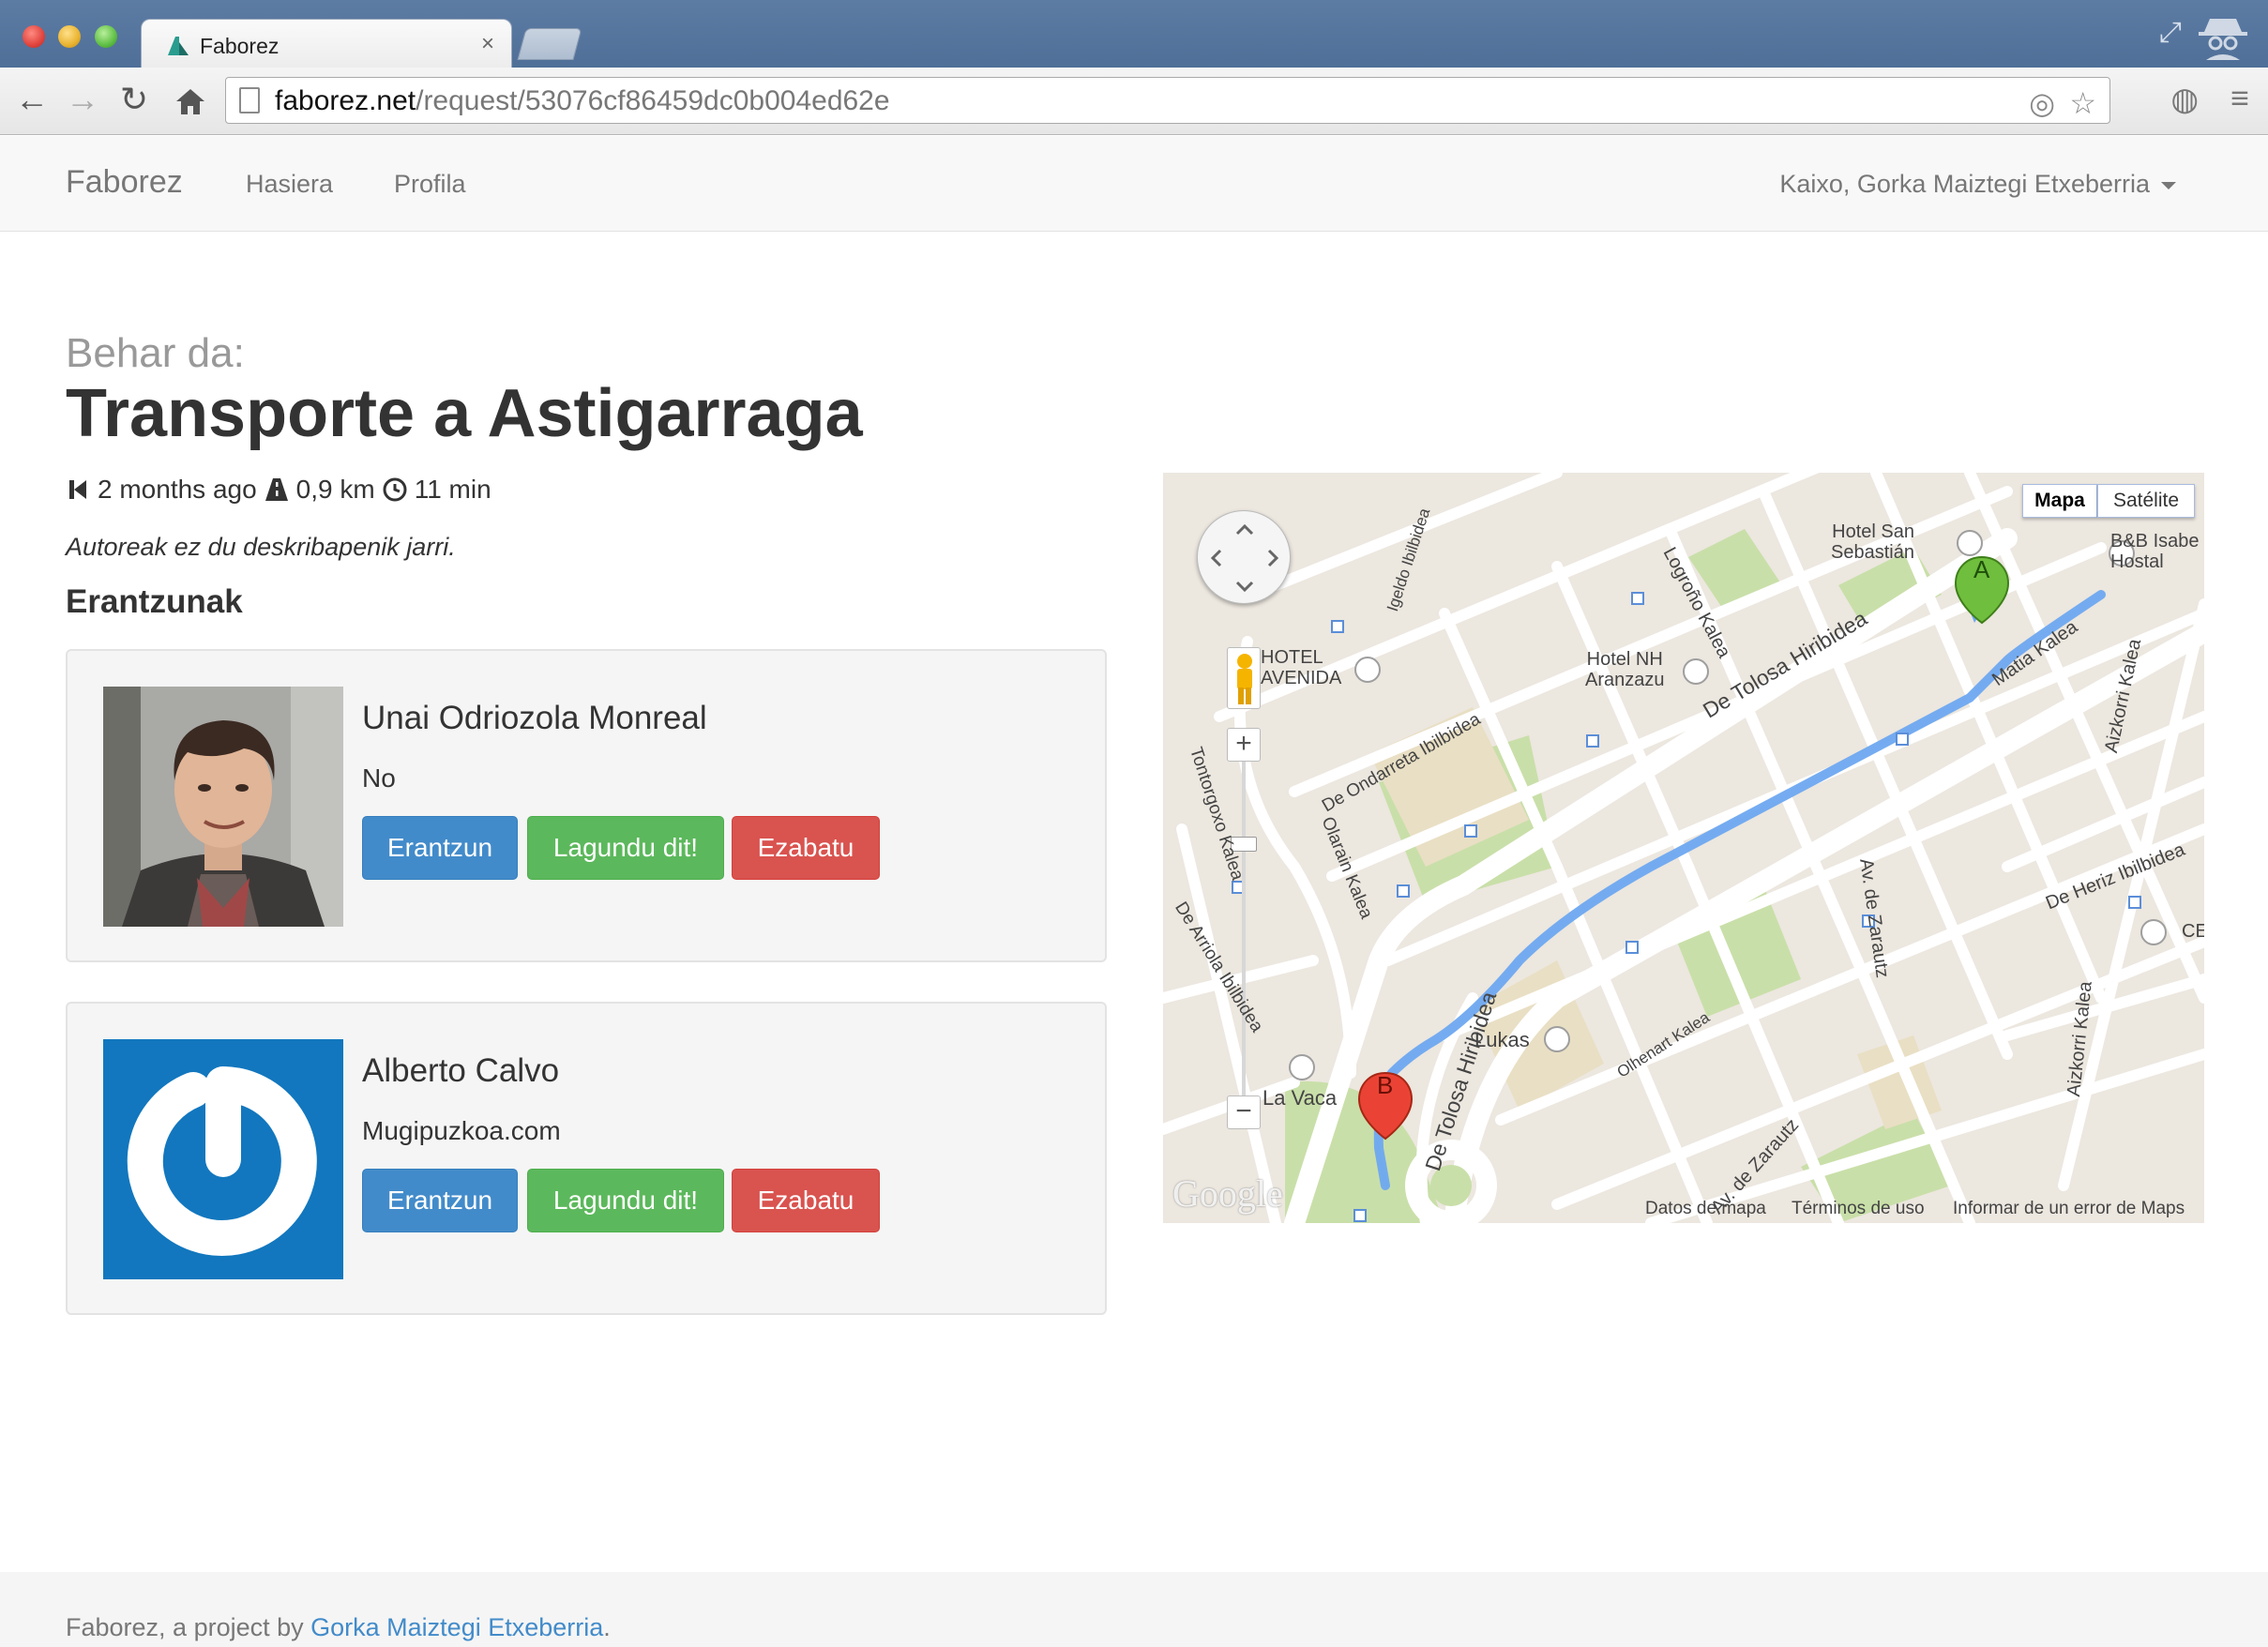 Image resolution: width=2268 pixels, height=1647 pixels. I want to click on request-title: Transporte a Astigarraga, so click(464, 413).